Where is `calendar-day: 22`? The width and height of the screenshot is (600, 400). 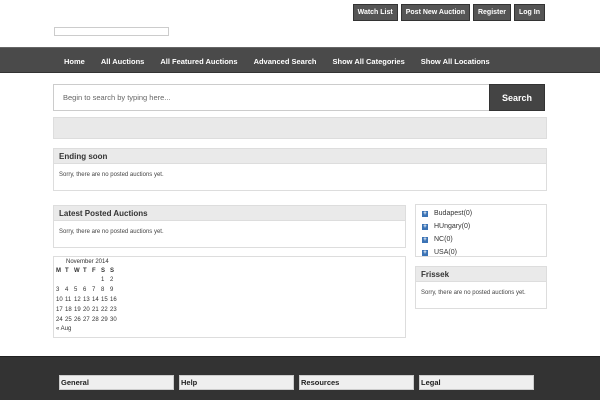 calendar-day: 22 is located at coordinates (104, 310).